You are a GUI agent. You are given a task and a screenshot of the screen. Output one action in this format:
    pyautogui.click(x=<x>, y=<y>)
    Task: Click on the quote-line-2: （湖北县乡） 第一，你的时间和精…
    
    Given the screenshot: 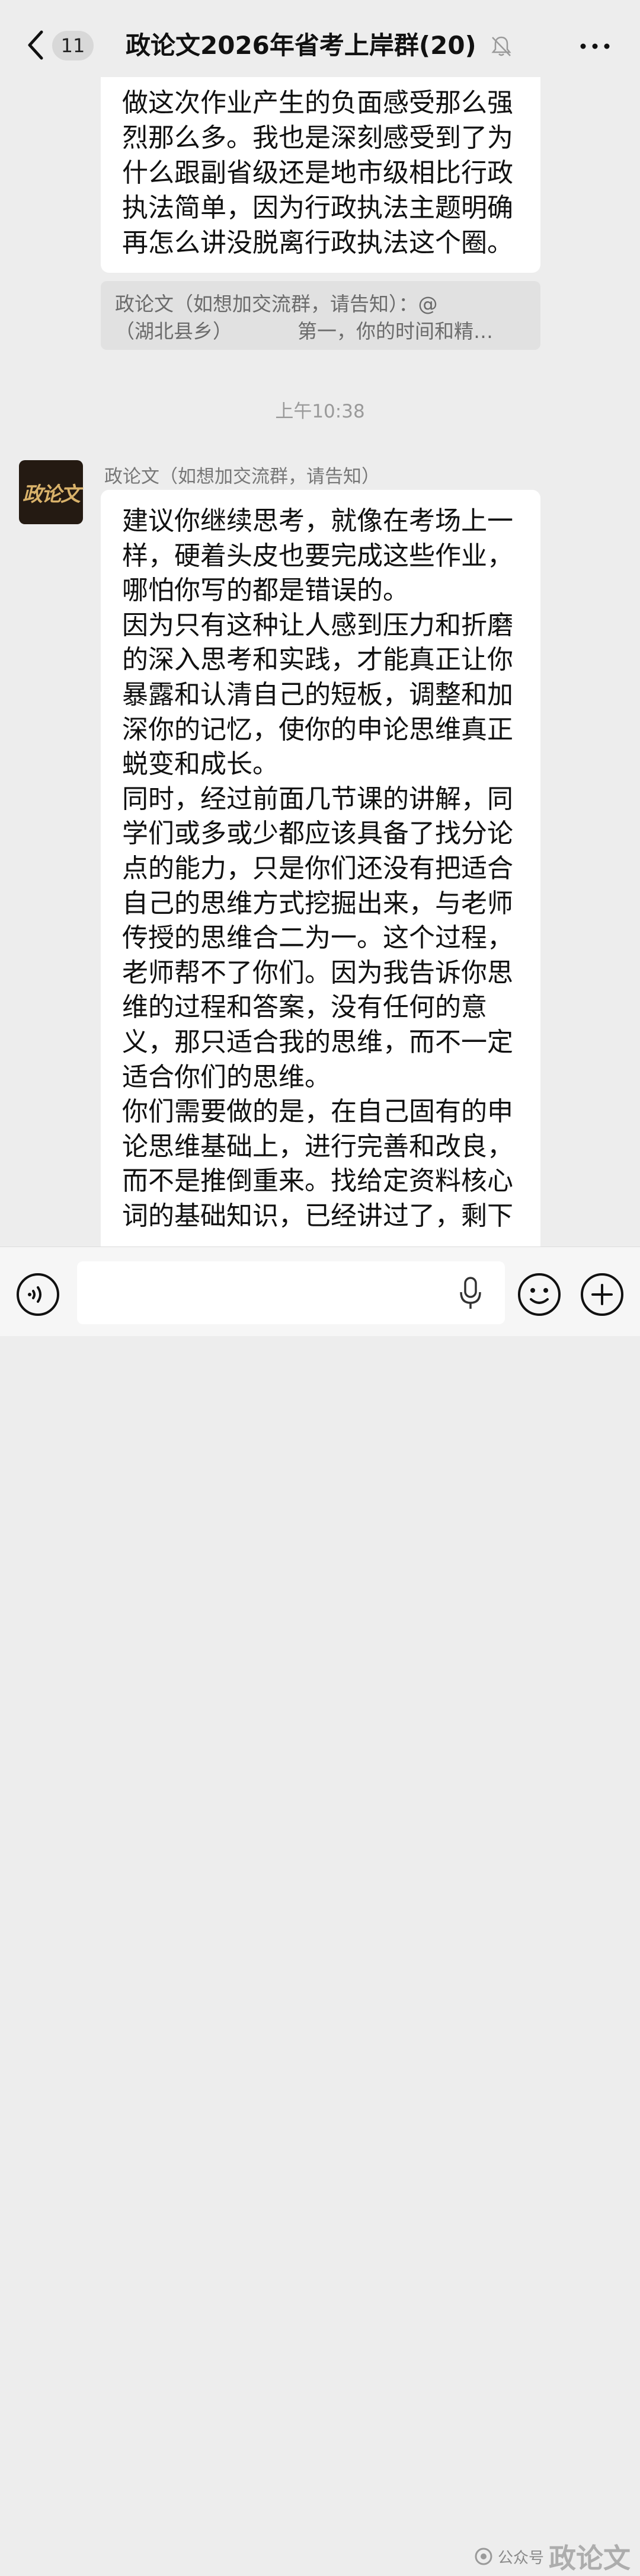 What is the action you would take?
    pyautogui.click(x=320, y=331)
    